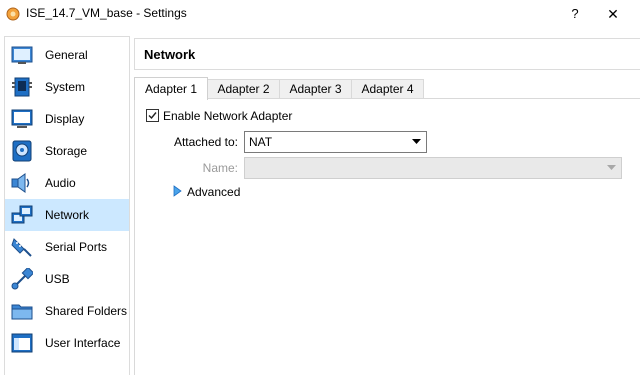  Describe the element at coordinates (170, 54) in the screenshot. I see `page-title: Network` at that location.